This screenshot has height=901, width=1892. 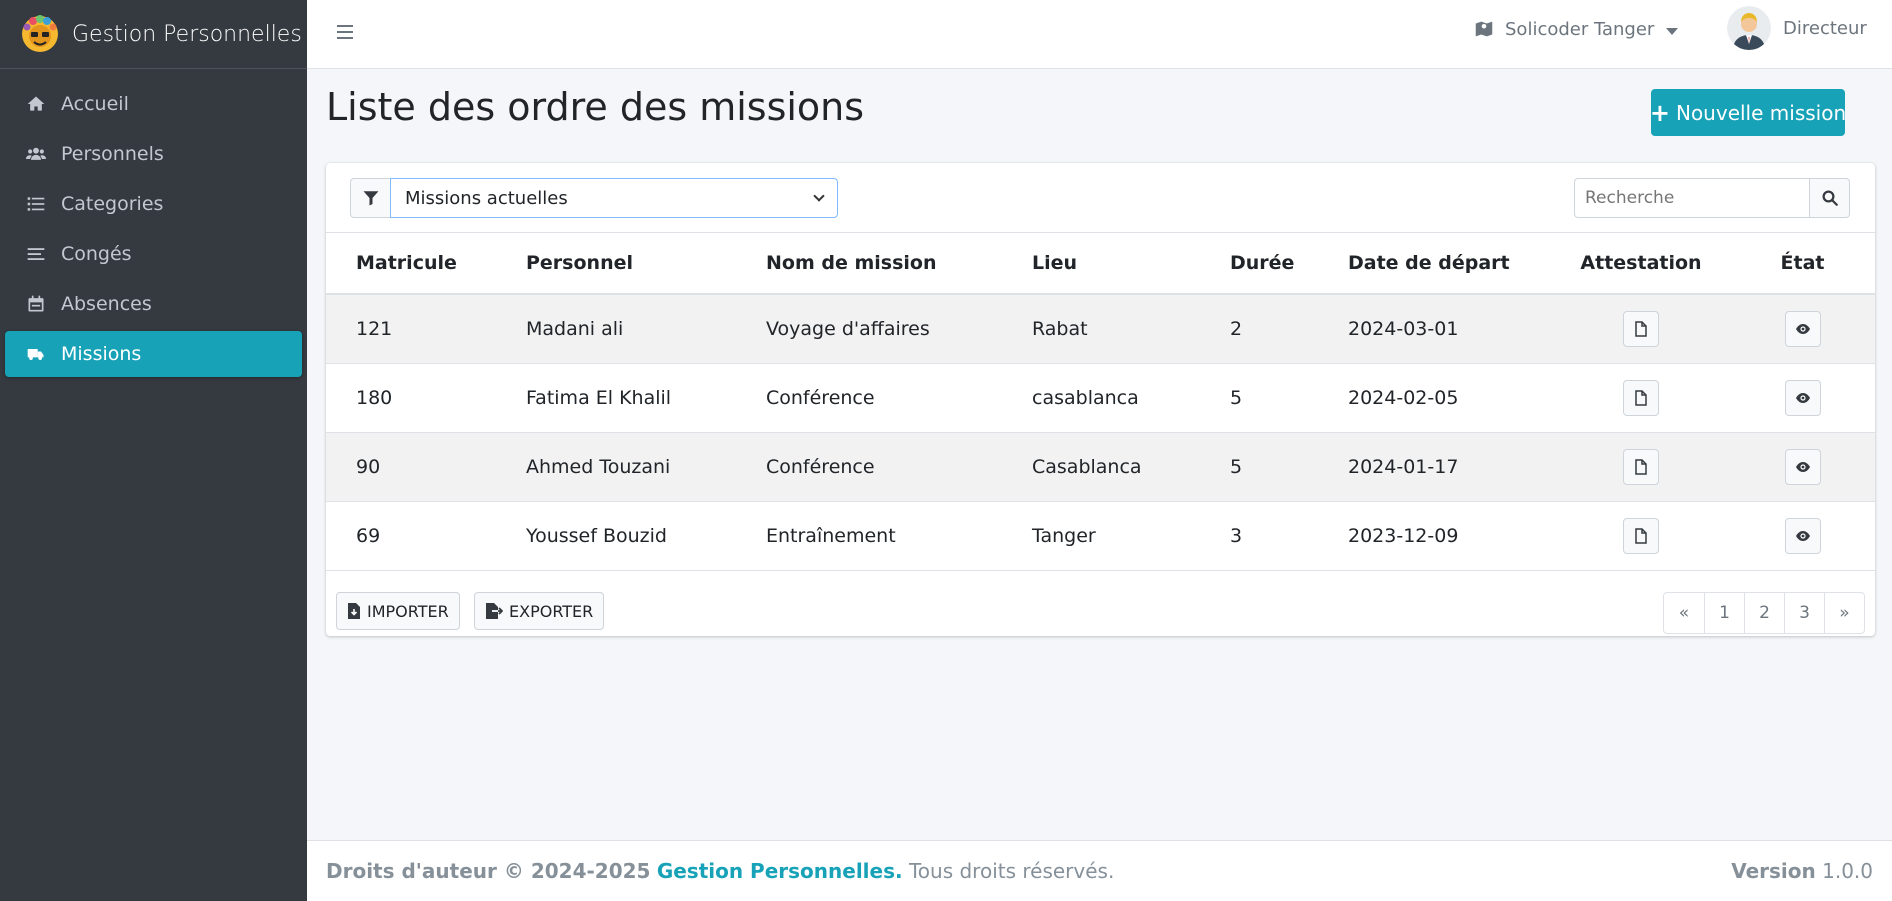 What do you see at coordinates (1580, 29) in the screenshot?
I see `organization-name: Solicoder Tanger` at bounding box center [1580, 29].